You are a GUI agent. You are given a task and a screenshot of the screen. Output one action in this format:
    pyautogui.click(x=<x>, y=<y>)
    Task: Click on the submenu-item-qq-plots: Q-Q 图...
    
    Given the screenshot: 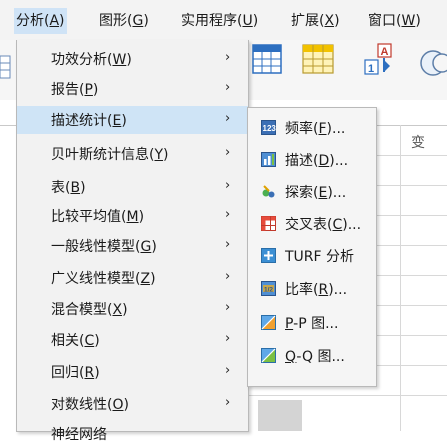 What is the action you would take?
    pyautogui.click(x=312, y=356)
    